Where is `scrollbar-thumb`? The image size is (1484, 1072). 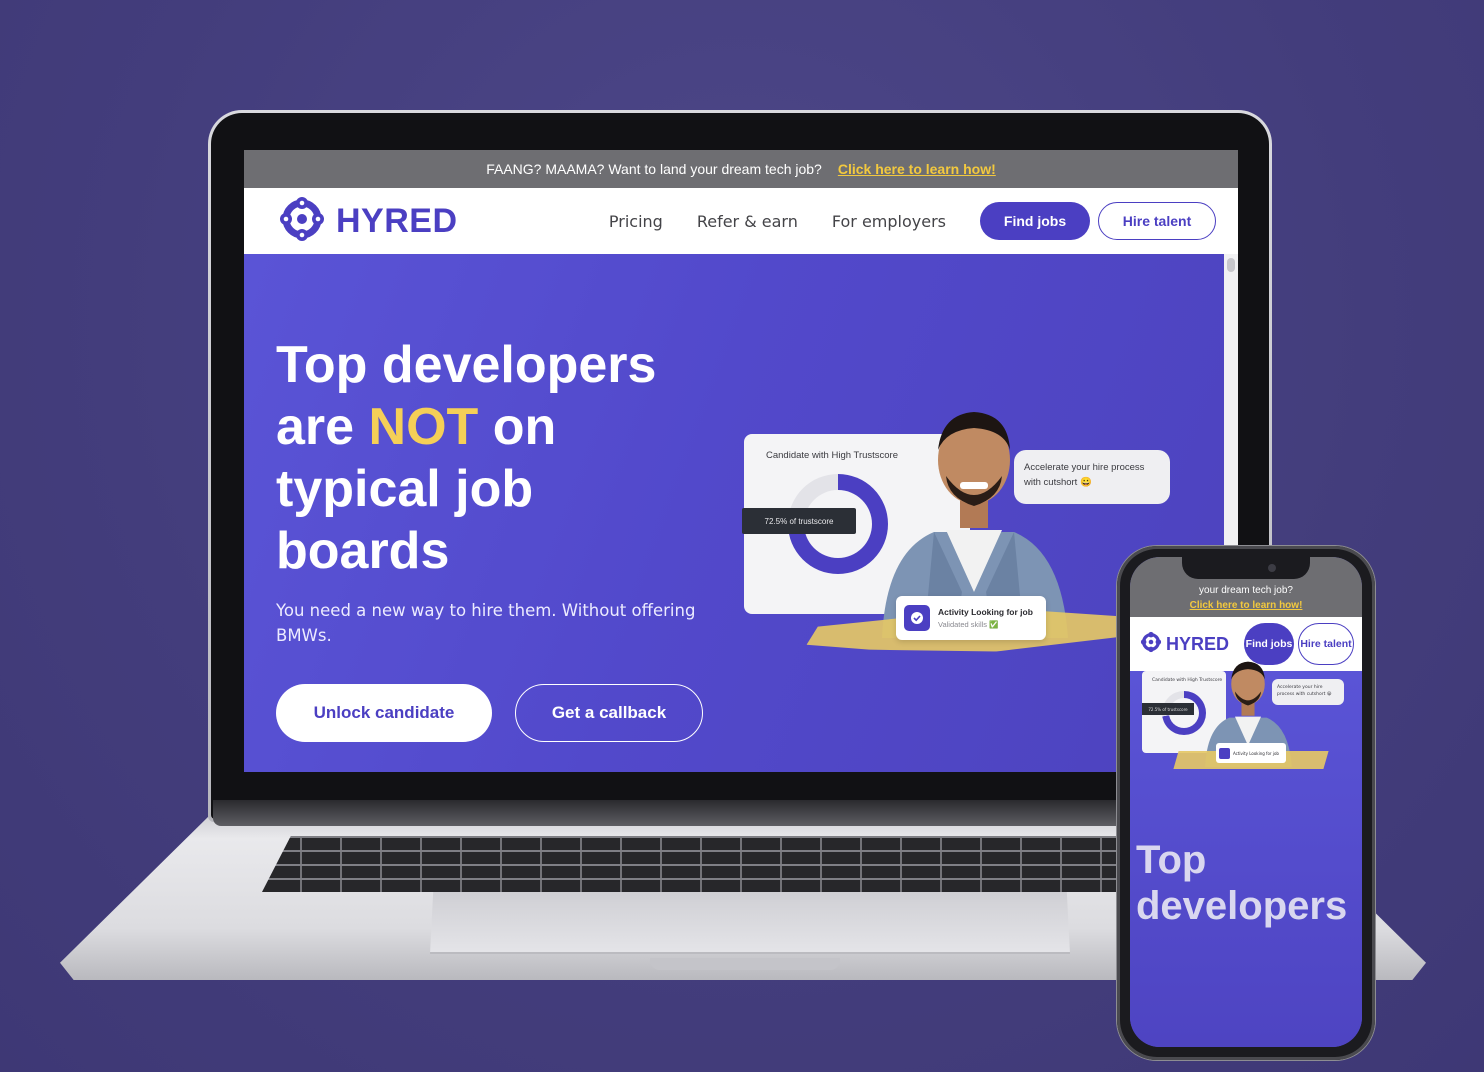 scrollbar-thumb is located at coordinates (1231, 265).